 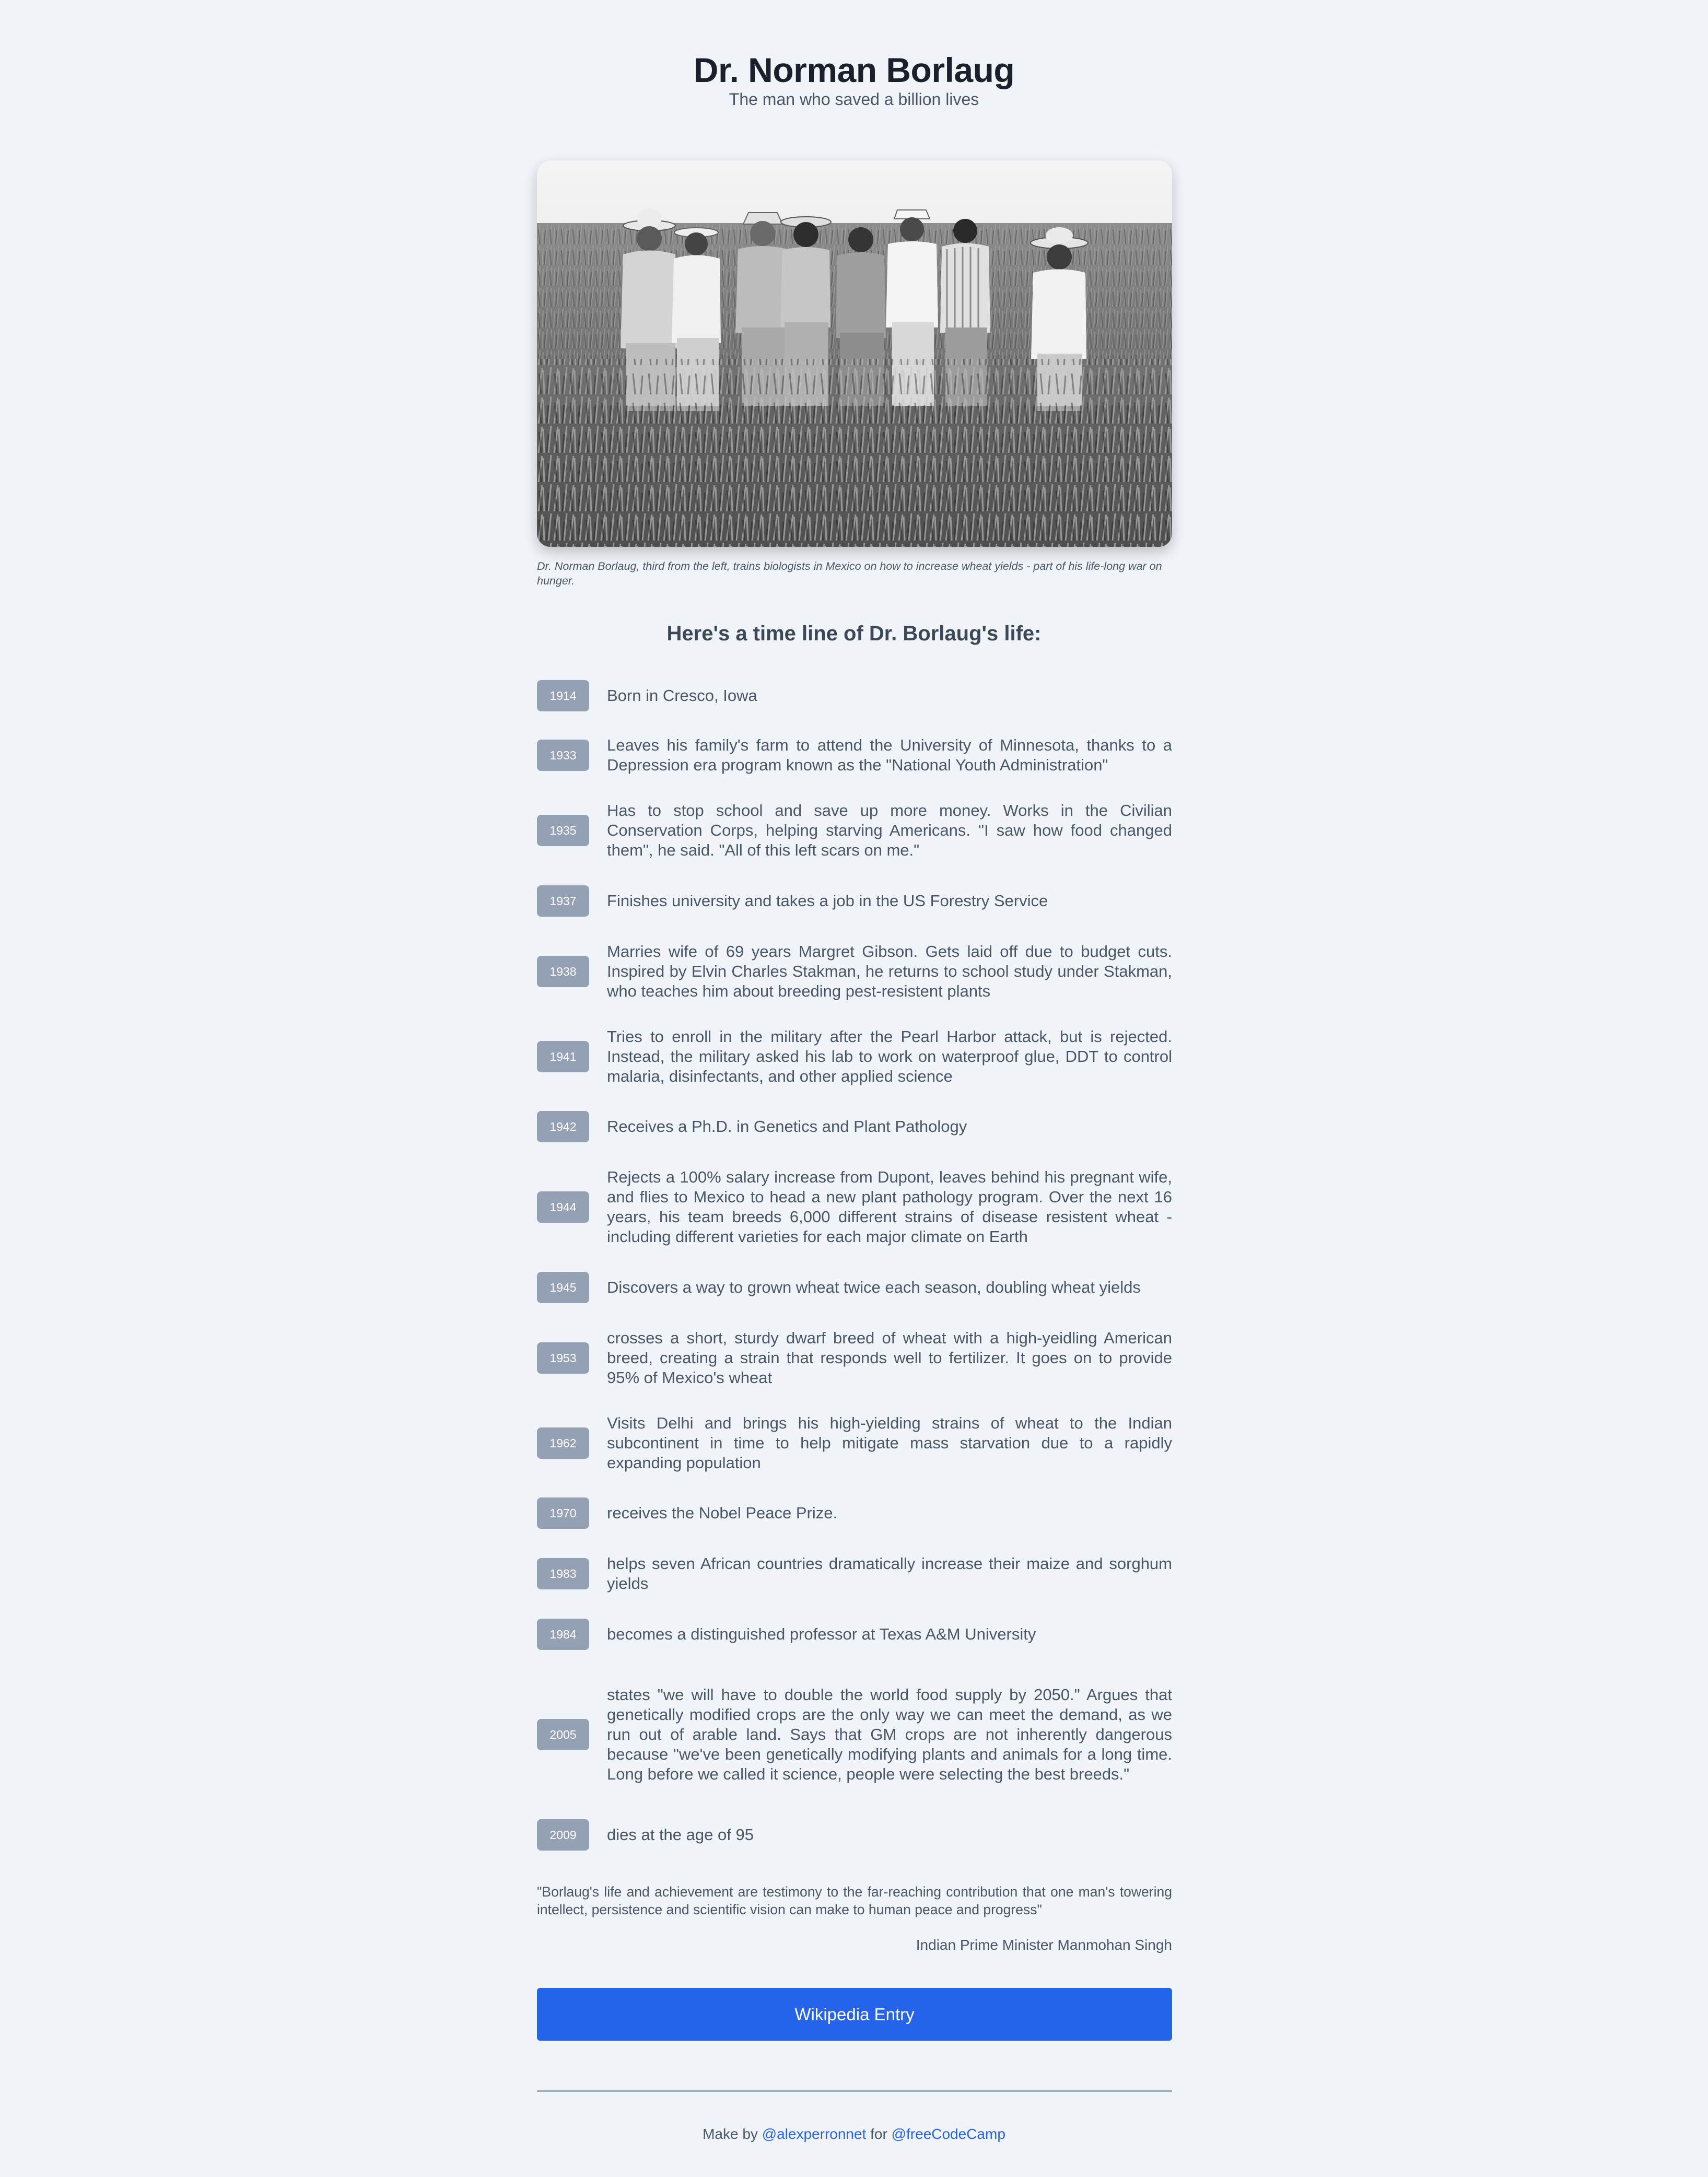 I want to click on year-badge: 1944, so click(x=563, y=1207).